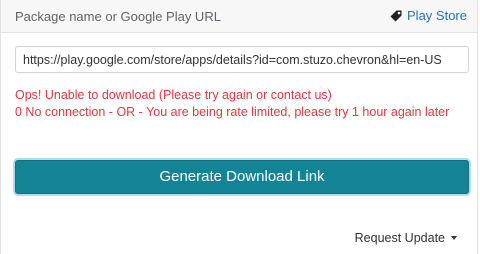 This screenshot has height=254, width=480. I want to click on request-update-dropdown: Request Update, so click(406, 238).